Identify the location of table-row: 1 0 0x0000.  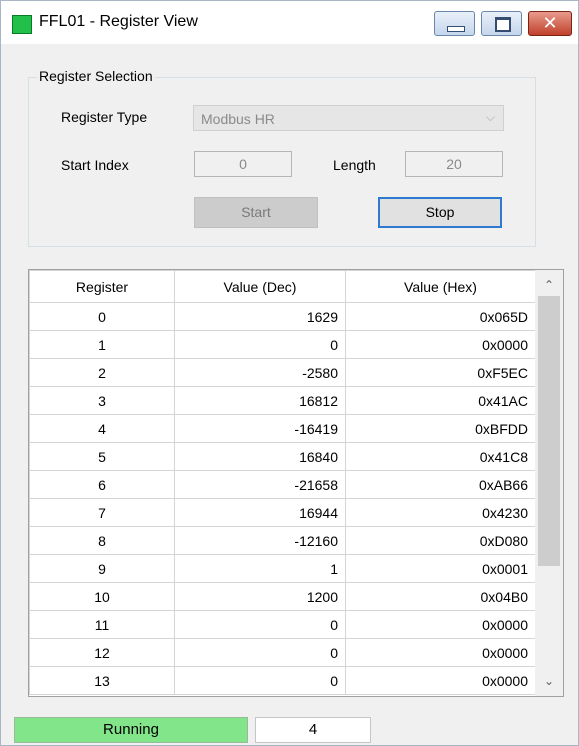
(282, 344).